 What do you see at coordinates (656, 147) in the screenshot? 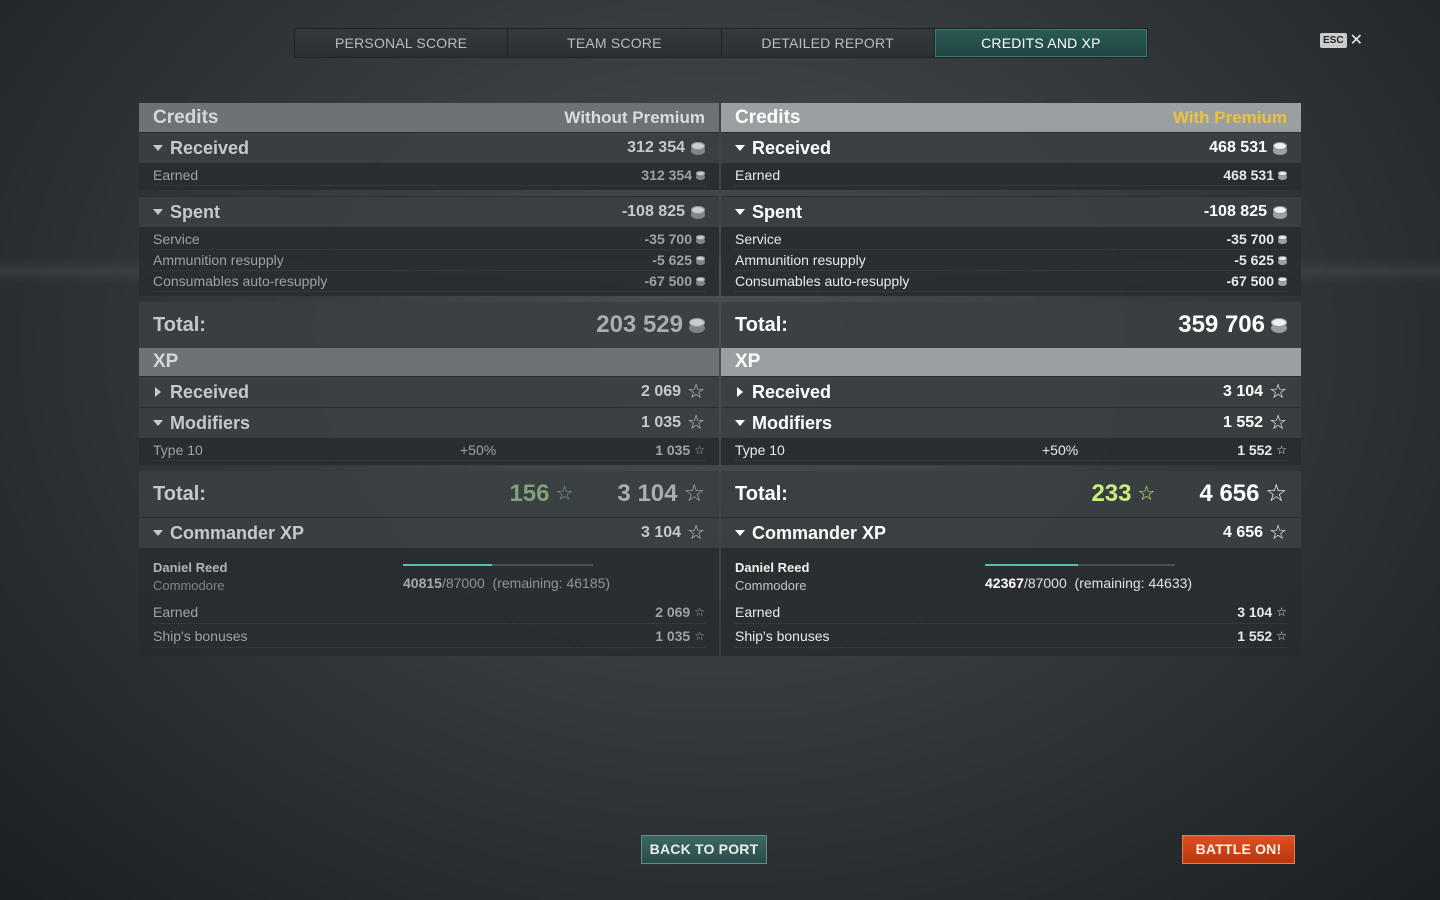
I see `credits-received-value: 312 354` at bounding box center [656, 147].